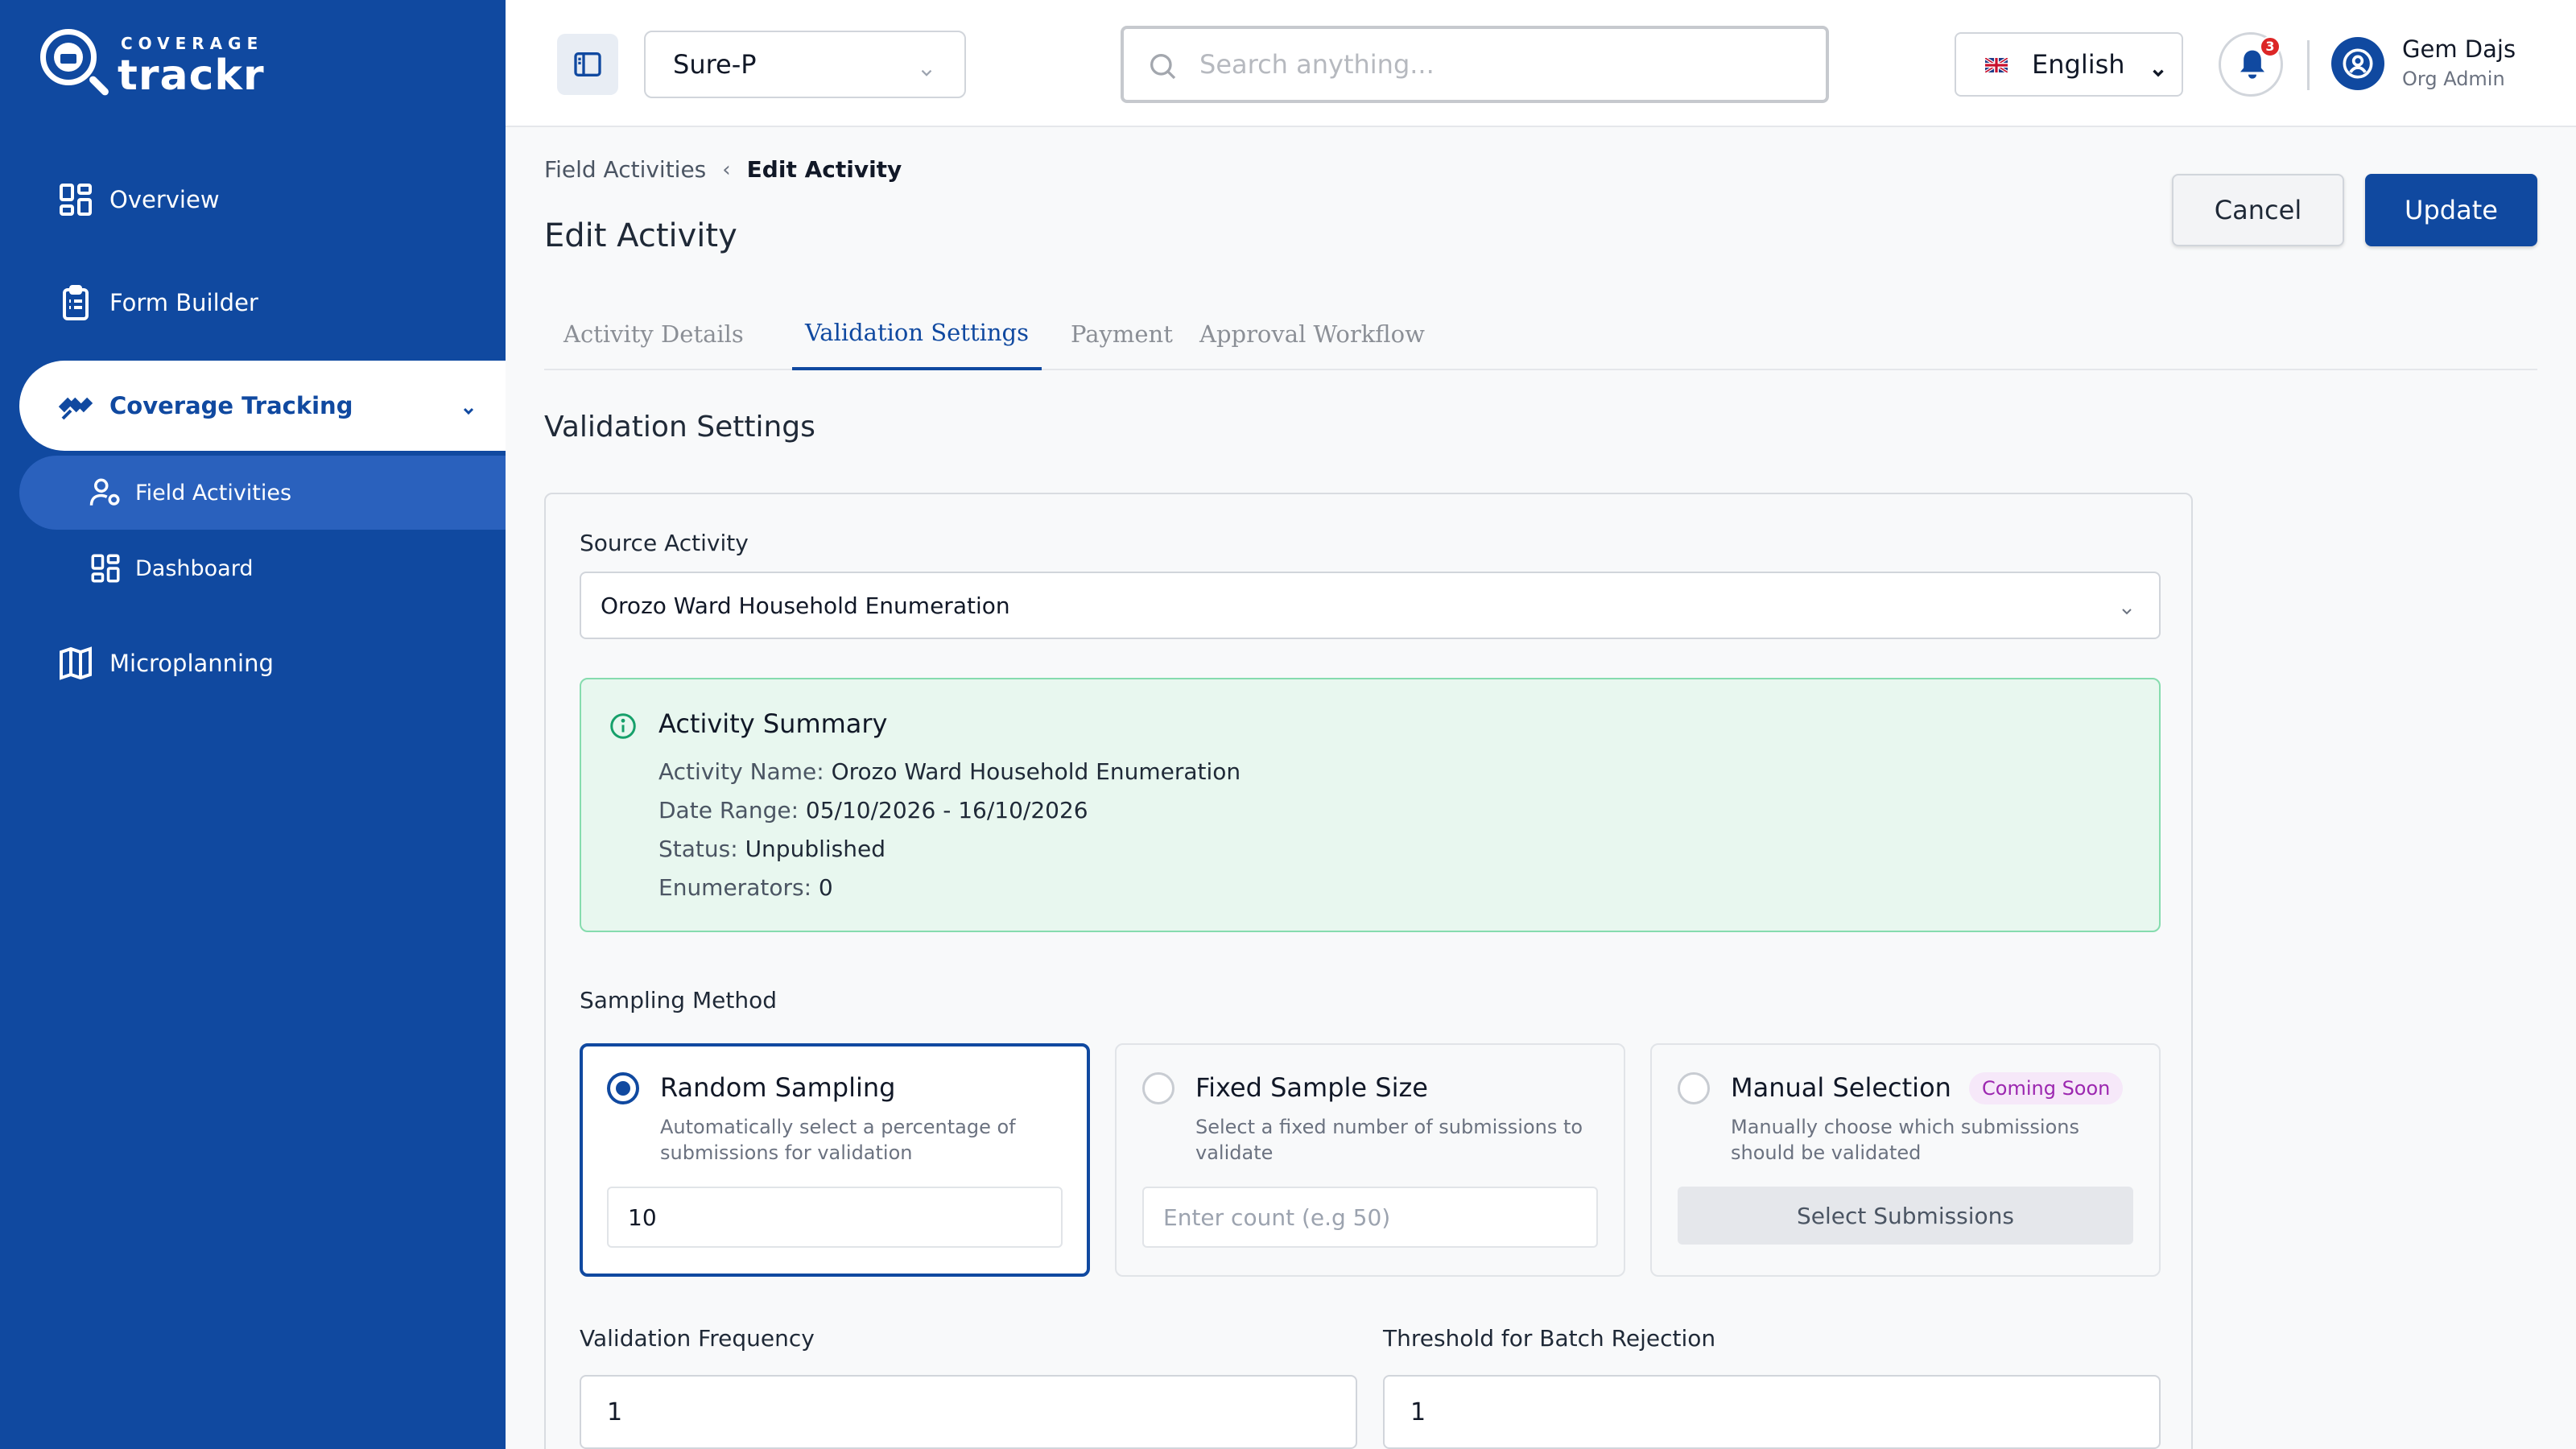 This screenshot has width=2576, height=1449. What do you see at coordinates (1772, 1412) in the screenshot?
I see `threshold-input` at bounding box center [1772, 1412].